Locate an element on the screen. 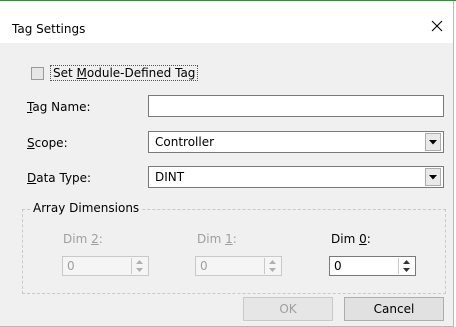 The width and height of the screenshot is (456, 327). dim1-spinner: 0 is located at coordinates (238, 266).